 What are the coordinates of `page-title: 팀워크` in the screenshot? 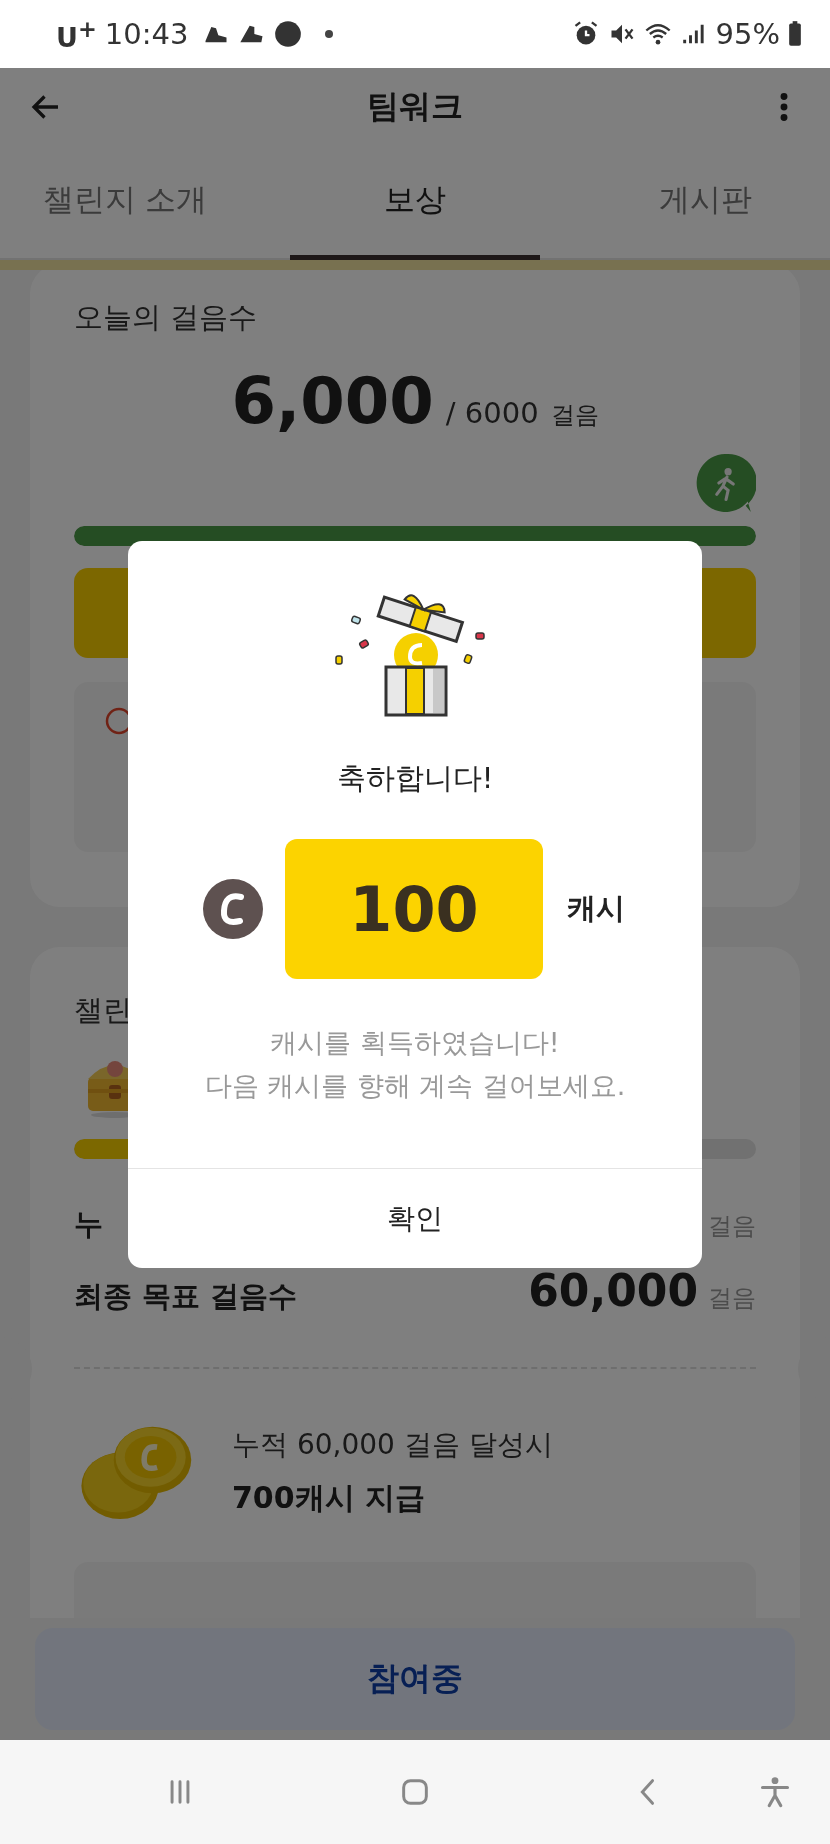 It's located at (415, 106).